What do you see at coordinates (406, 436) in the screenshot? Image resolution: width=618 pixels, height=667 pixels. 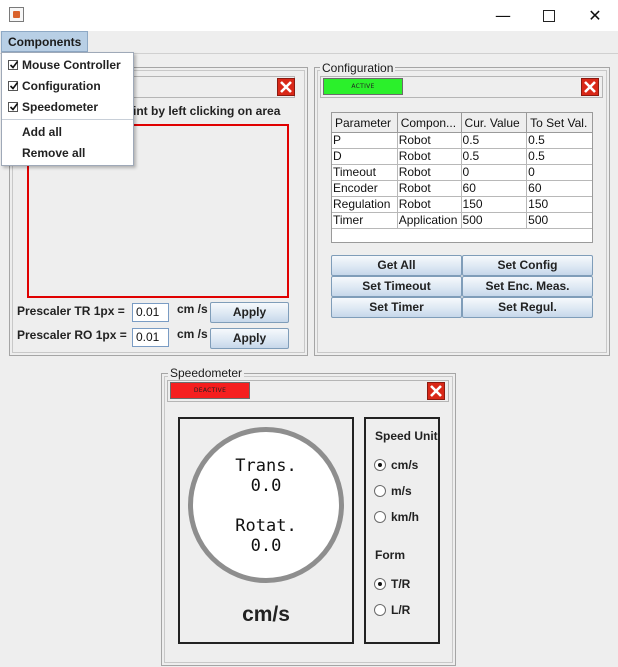 I see `speed-unit-heading: Speed Unit` at bounding box center [406, 436].